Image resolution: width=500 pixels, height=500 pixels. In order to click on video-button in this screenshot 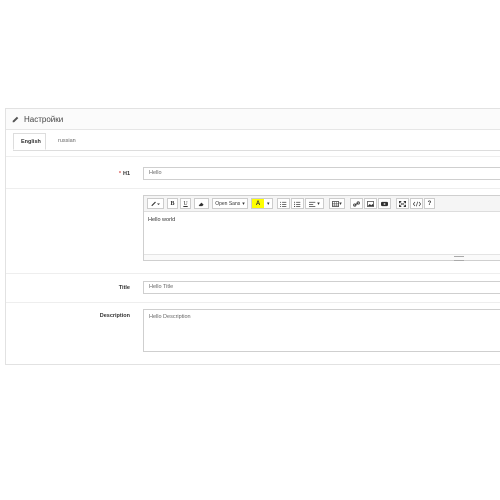, I will do `click(384, 203)`.